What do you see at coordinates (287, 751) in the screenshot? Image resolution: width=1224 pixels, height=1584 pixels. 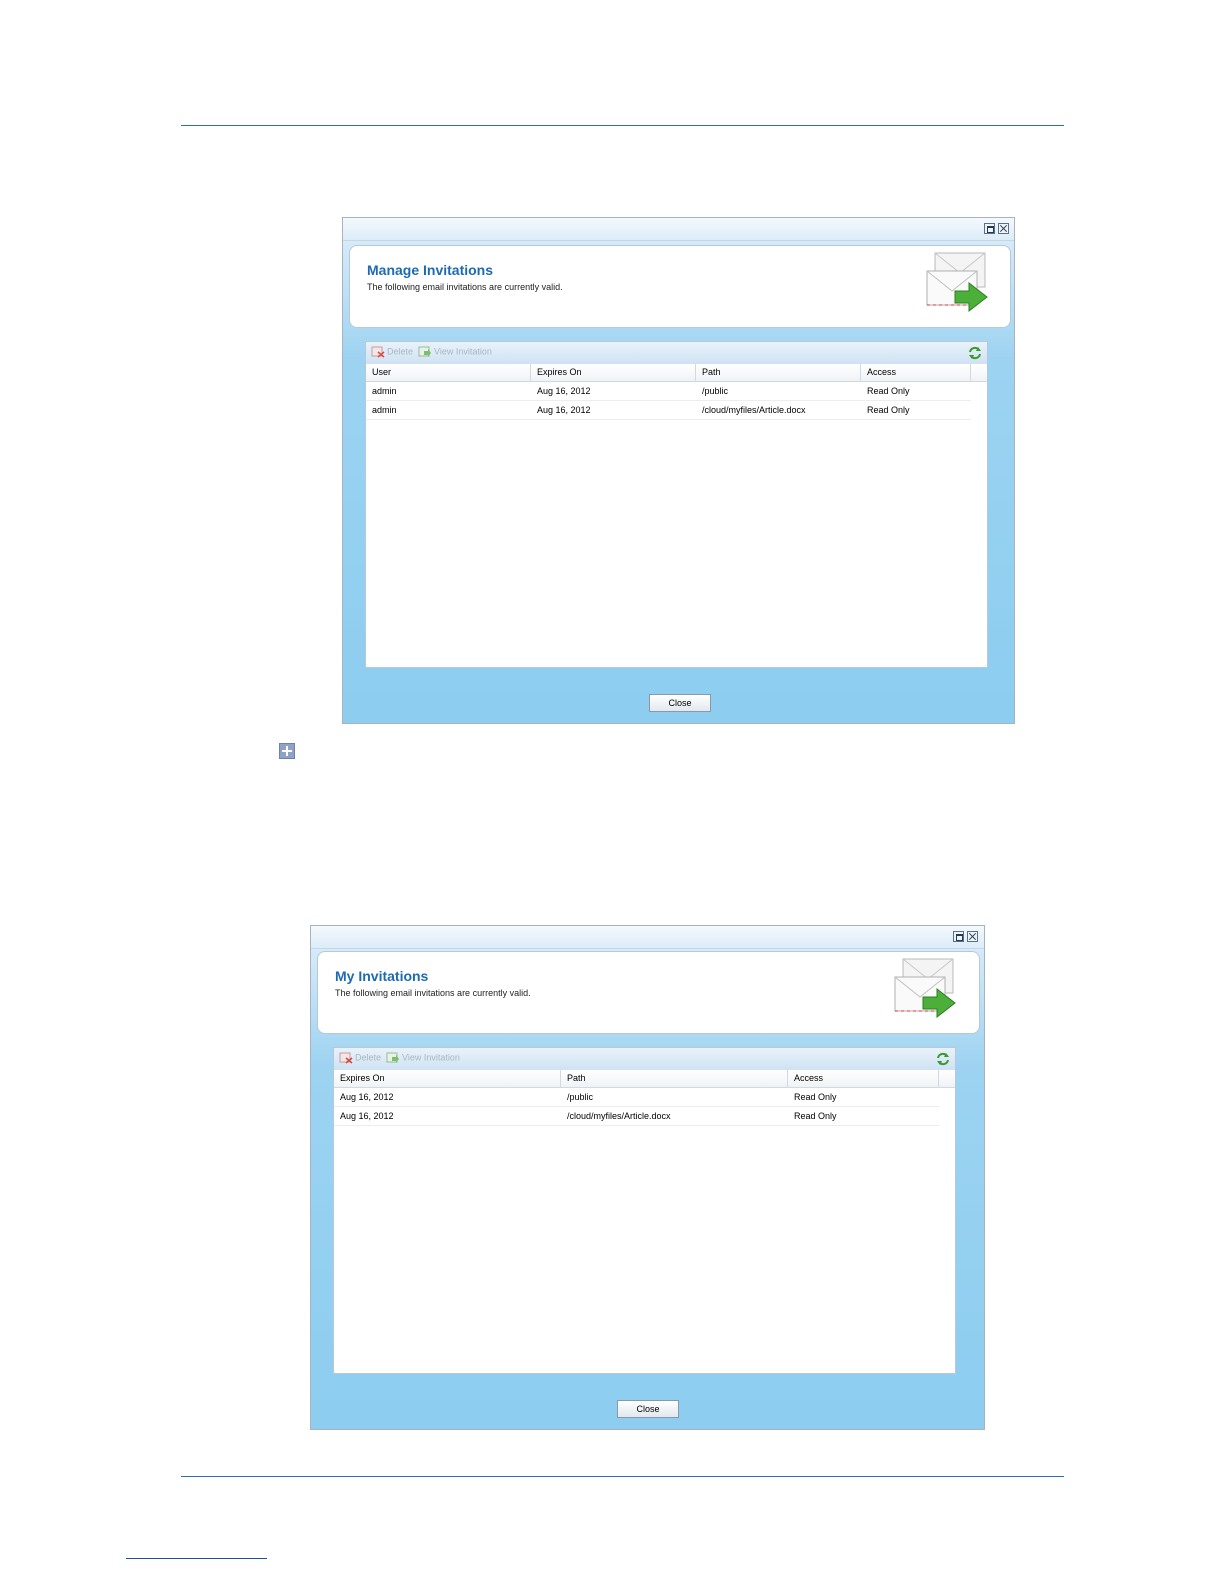 I see `expand-plus-icon` at bounding box center [287, 751].